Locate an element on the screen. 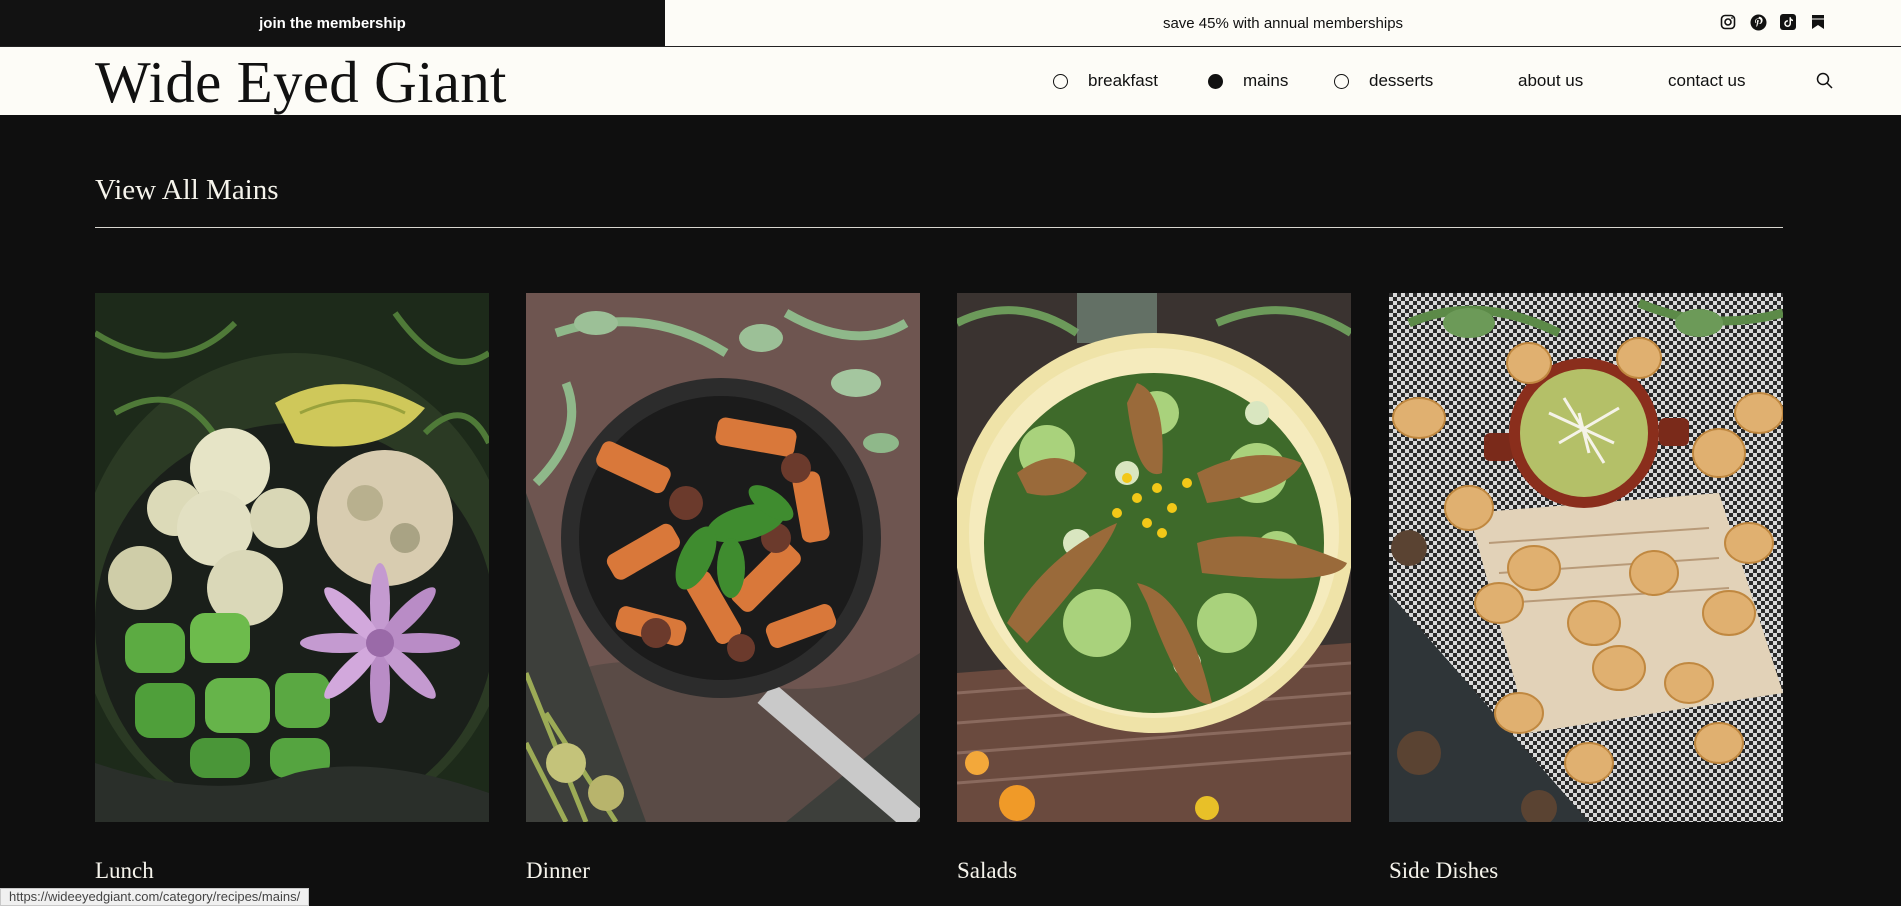  side-dishes-photo is located at coordinates (1586, 557).